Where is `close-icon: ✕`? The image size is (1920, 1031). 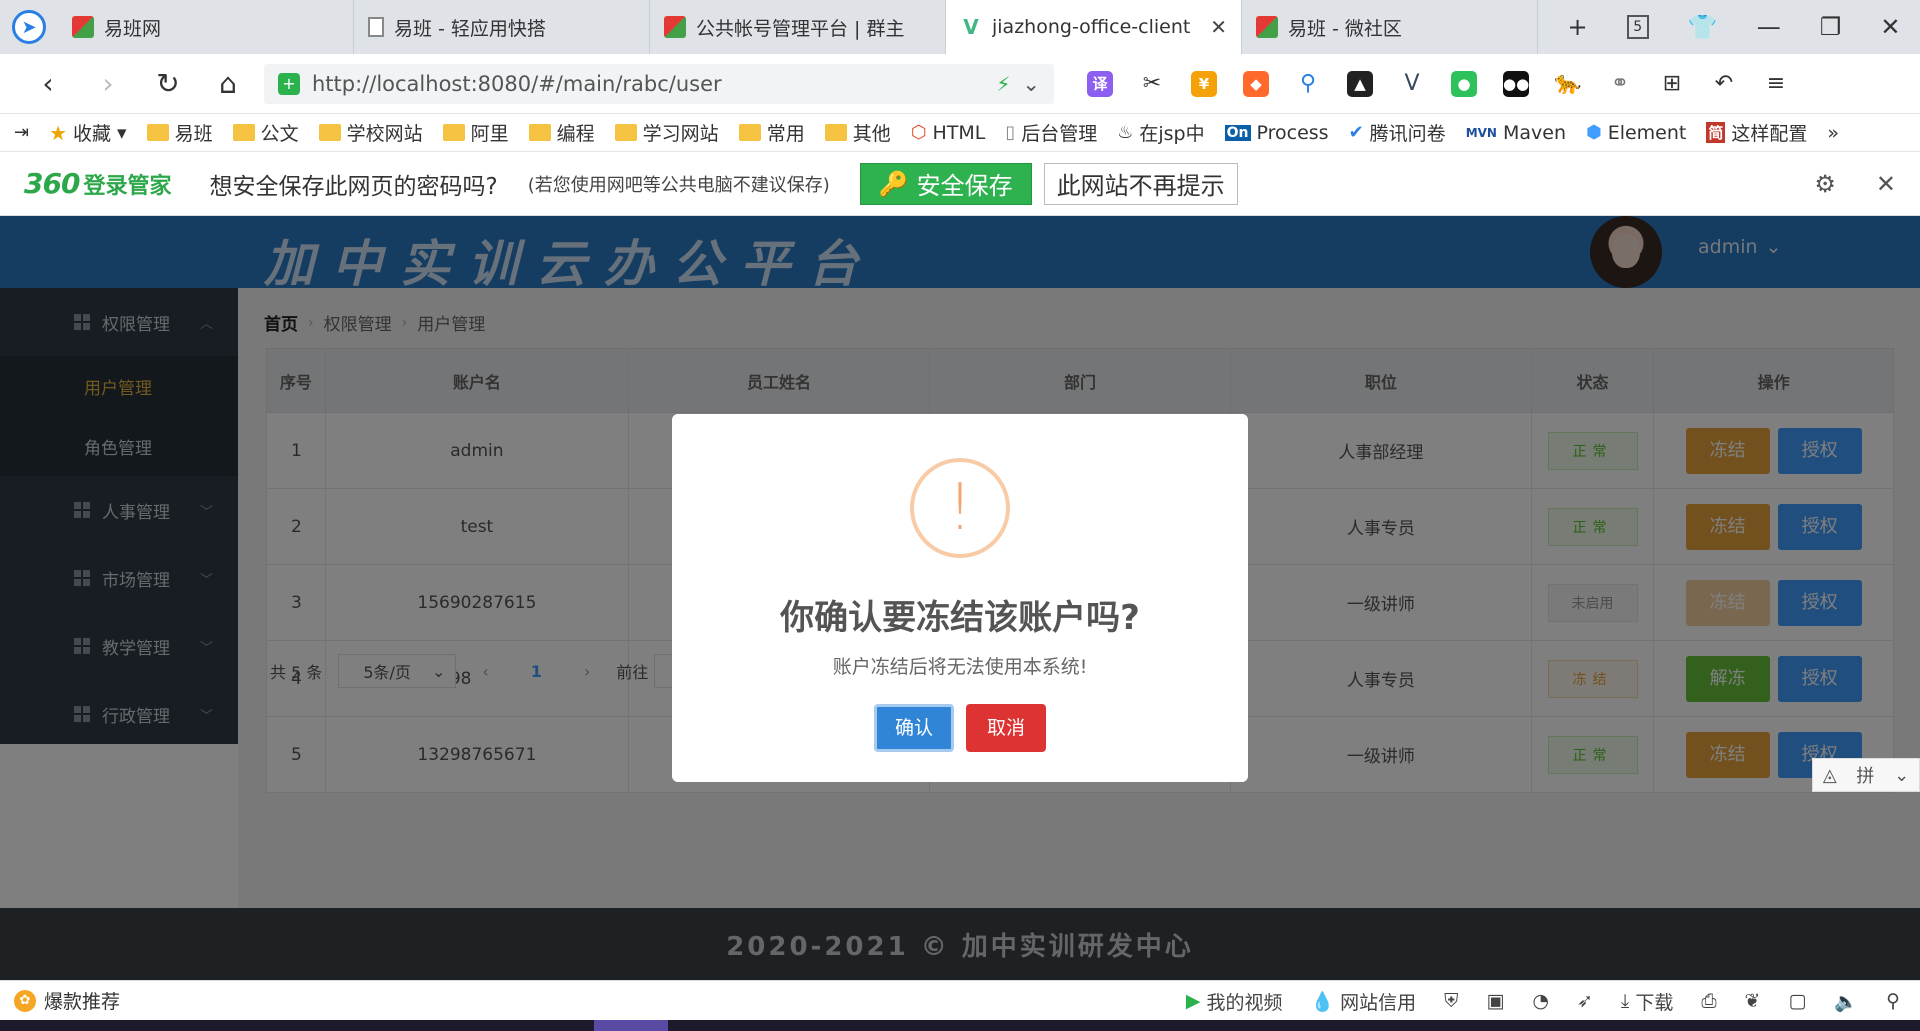 close-icon: ✕ is located at coordinates (1886, 184).